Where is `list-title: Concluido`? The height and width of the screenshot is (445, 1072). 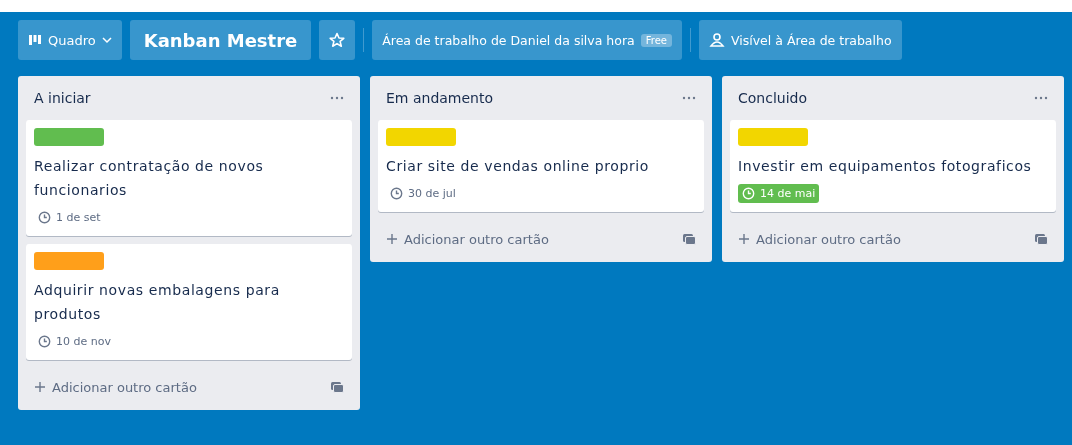 list-title: Concluido is located at coordinates (772, 98).